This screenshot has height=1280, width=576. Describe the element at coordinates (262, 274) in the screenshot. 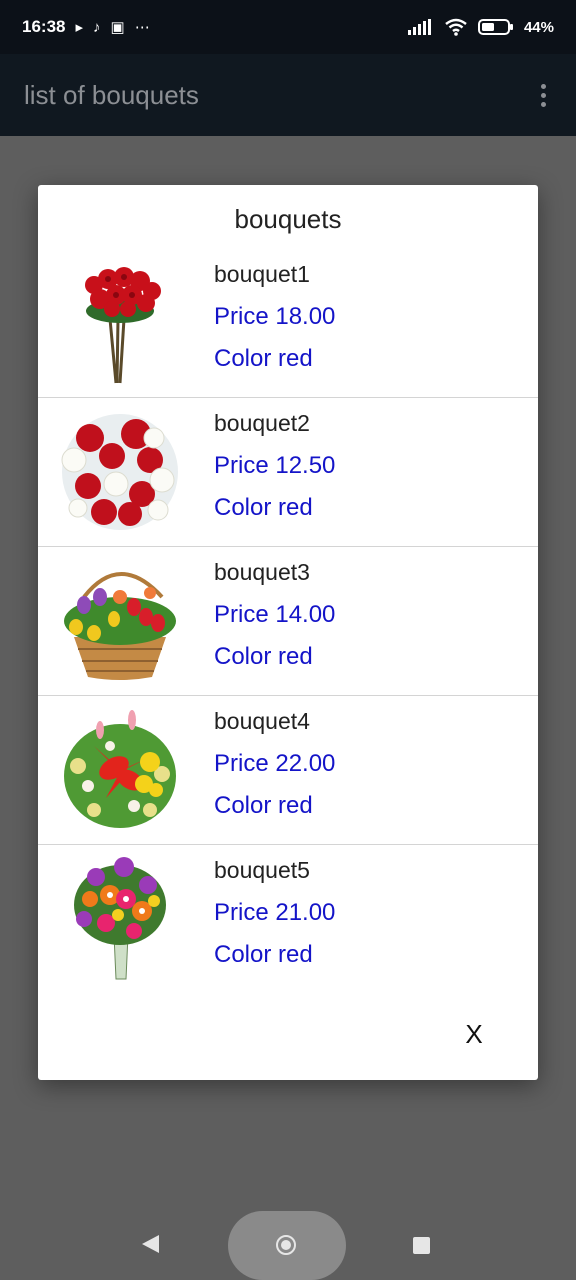

I see `bouquet-name: bouquet1` at that location.